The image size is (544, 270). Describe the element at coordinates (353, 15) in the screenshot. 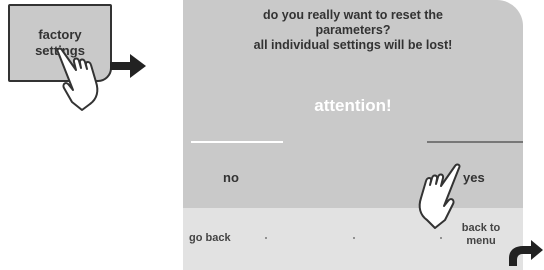

I see `warning-line-1: do you really want to reset the` at that location.